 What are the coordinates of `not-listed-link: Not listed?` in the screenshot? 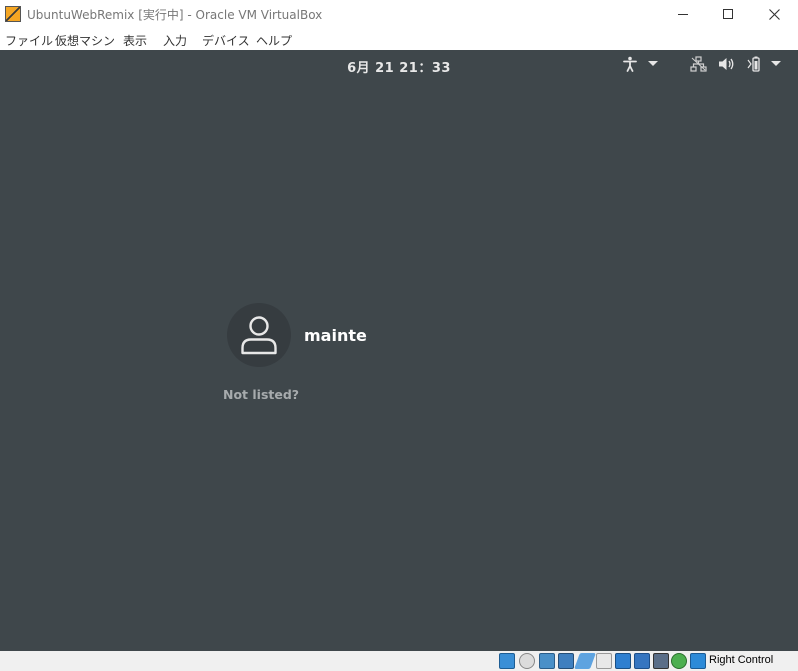 It's located at (261, 394).